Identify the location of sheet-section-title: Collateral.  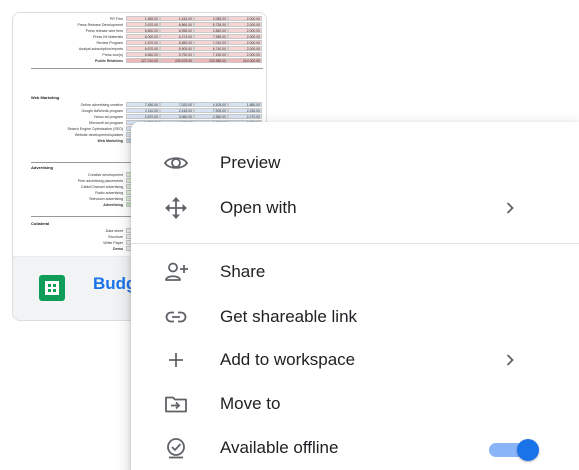
(40, 223).